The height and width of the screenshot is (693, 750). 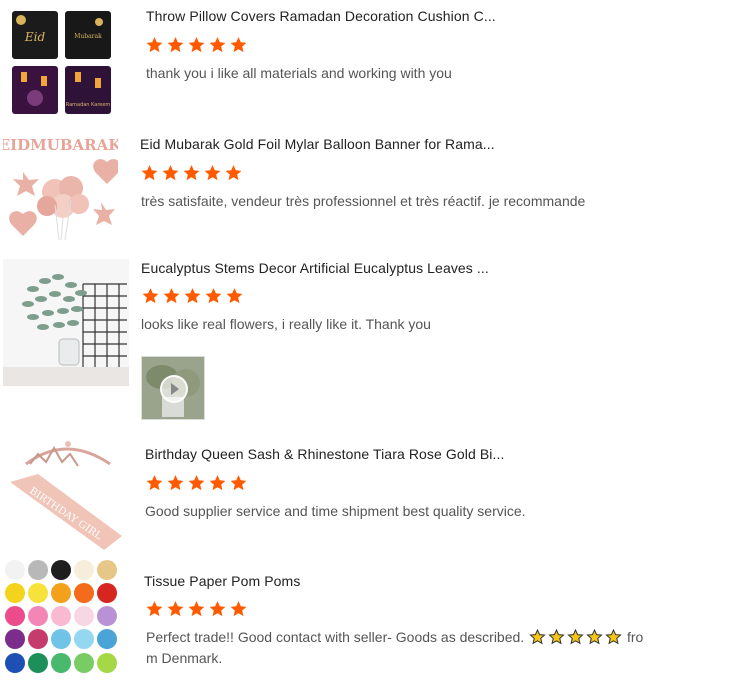 I want to click on balloon-banner-image: EIDMUBARAK, so click(x=60, y=186).